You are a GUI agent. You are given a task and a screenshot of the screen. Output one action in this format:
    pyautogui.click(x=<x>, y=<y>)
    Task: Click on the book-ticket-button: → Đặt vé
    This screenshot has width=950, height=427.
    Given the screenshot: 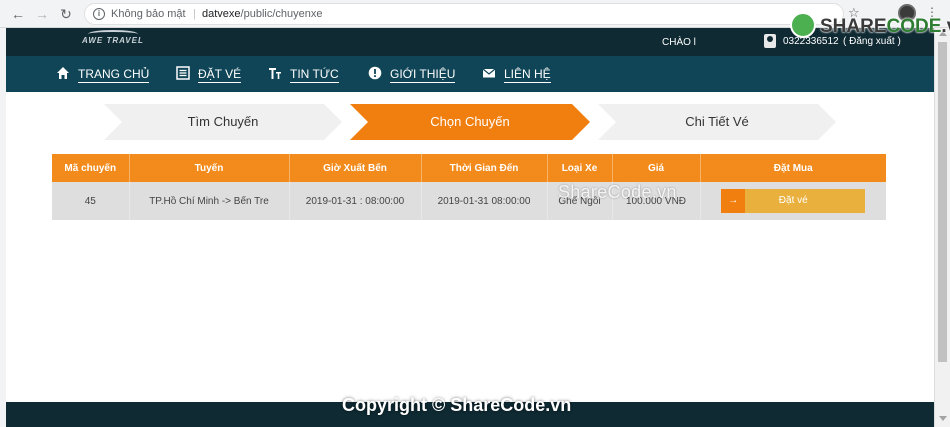 What is the action you would take?
    pyautogui.click(x=793, y=201)
    